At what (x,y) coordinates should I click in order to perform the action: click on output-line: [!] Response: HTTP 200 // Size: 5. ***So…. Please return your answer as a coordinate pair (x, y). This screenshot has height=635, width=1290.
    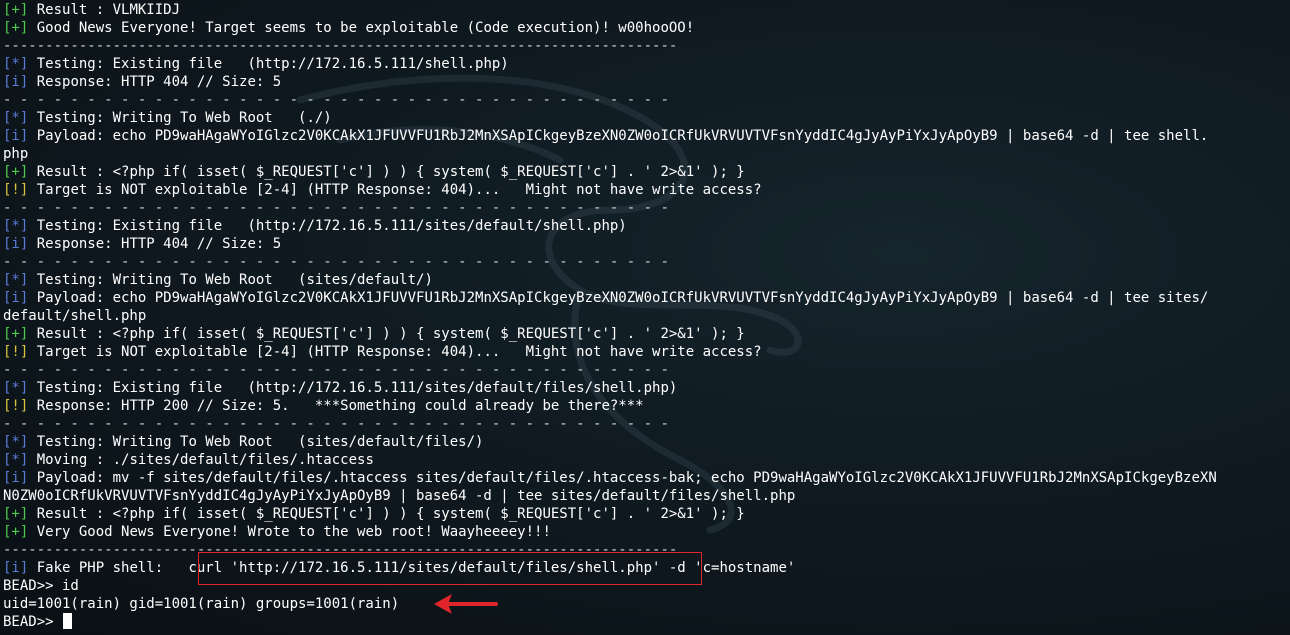
    Looking at the image, I should click on (646, 406).